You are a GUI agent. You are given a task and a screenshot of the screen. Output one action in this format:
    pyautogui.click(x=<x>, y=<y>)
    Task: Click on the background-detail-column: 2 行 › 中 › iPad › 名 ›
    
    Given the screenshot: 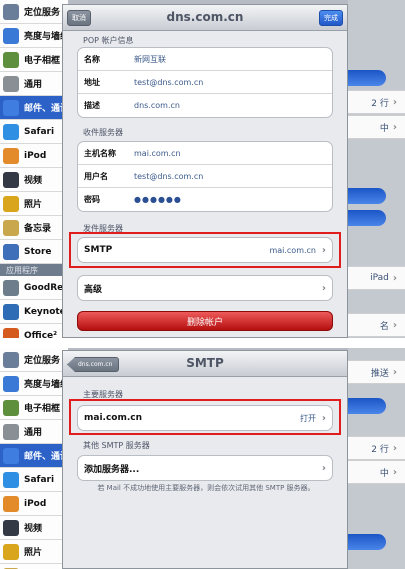 What is the action you would take?
    pyautogui.click(x=376, y=169)
    